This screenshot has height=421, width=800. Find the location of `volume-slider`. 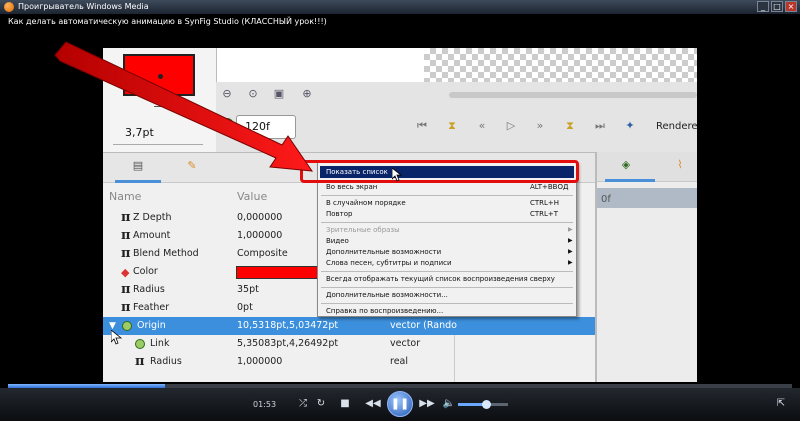

volume-slider is located at coordinates (483, 404).